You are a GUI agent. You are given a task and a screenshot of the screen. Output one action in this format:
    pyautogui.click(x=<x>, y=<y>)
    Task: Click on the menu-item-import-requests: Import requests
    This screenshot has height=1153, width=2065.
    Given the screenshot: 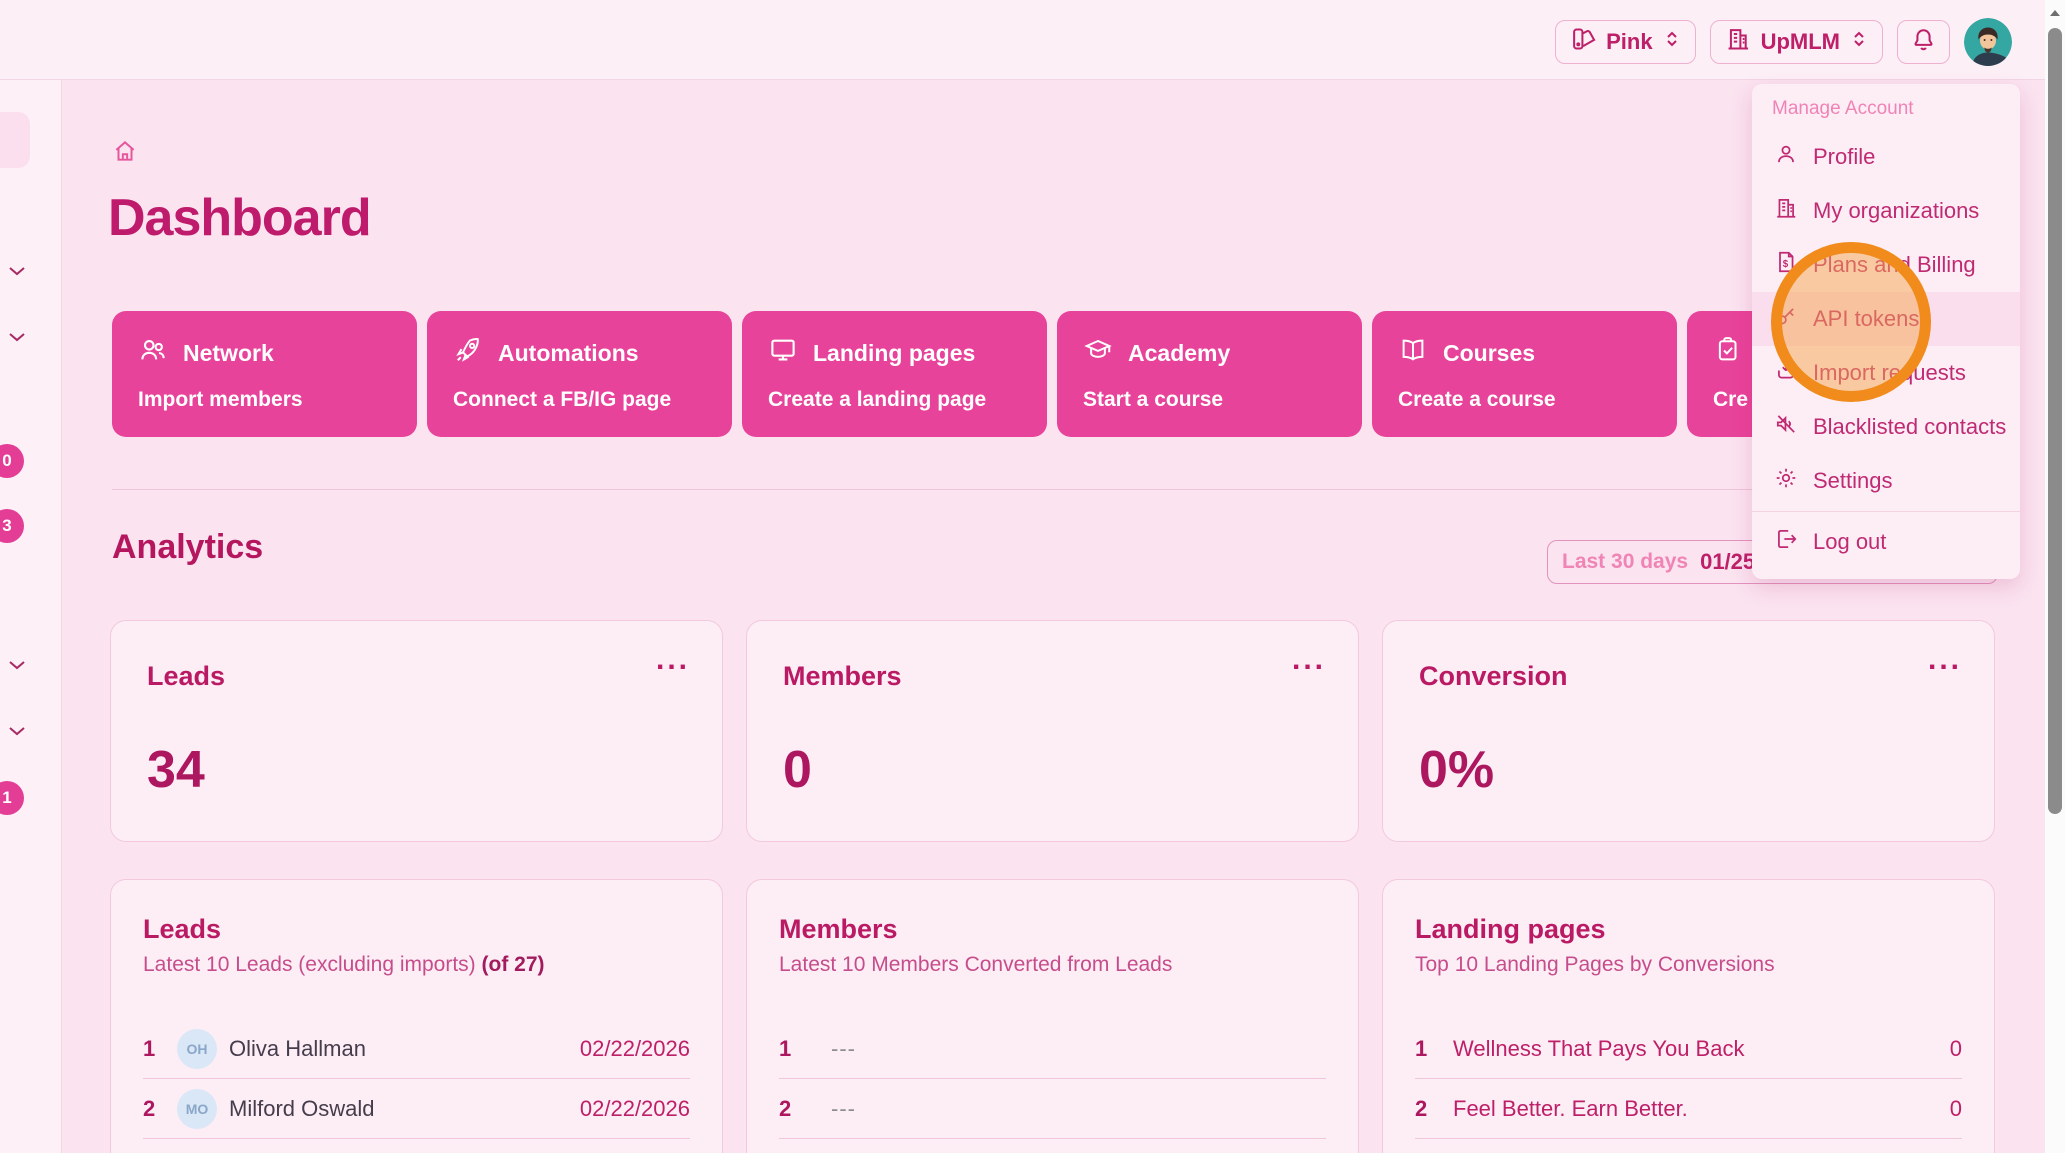 What is the action you would take?
    pyautogui.click(x=1886, y=373)
    